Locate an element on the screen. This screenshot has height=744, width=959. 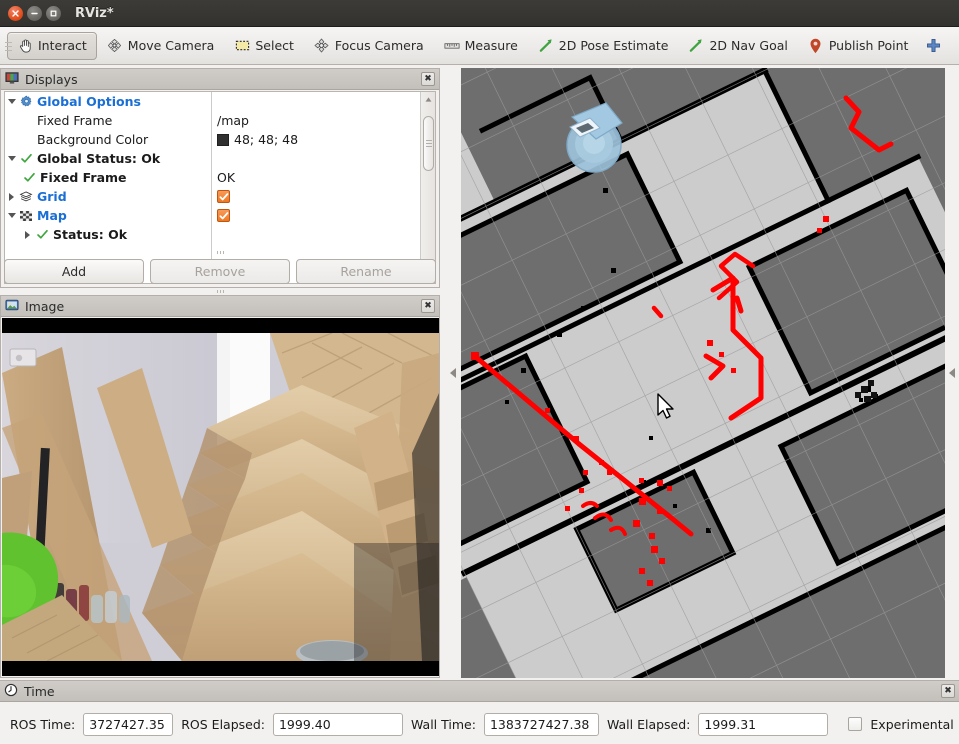
displays-panel-resize-grip is located at coordinates (220, 252).